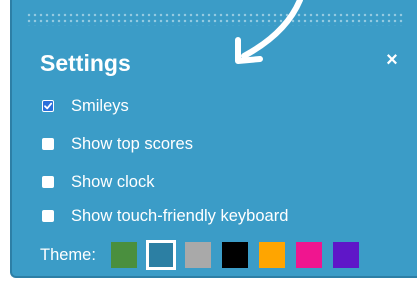 This screenshot has height=288, width=417. I want to click on close-icon: ×, so click(392, 60).